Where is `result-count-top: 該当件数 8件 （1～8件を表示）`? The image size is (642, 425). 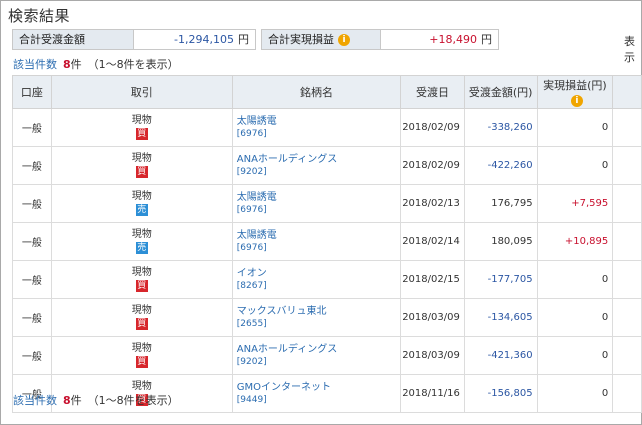 result-count-top: 該当件数 8件 （1～8件を表示） is located at coordinates (96, 64).